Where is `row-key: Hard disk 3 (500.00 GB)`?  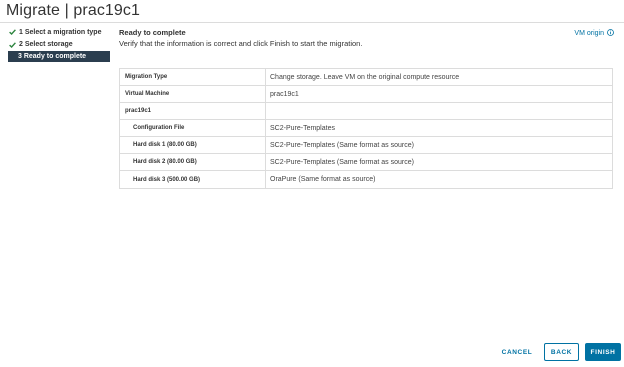
row-key: Hard disk 3 (500.00 GB) is located at coordinates (193, 179).